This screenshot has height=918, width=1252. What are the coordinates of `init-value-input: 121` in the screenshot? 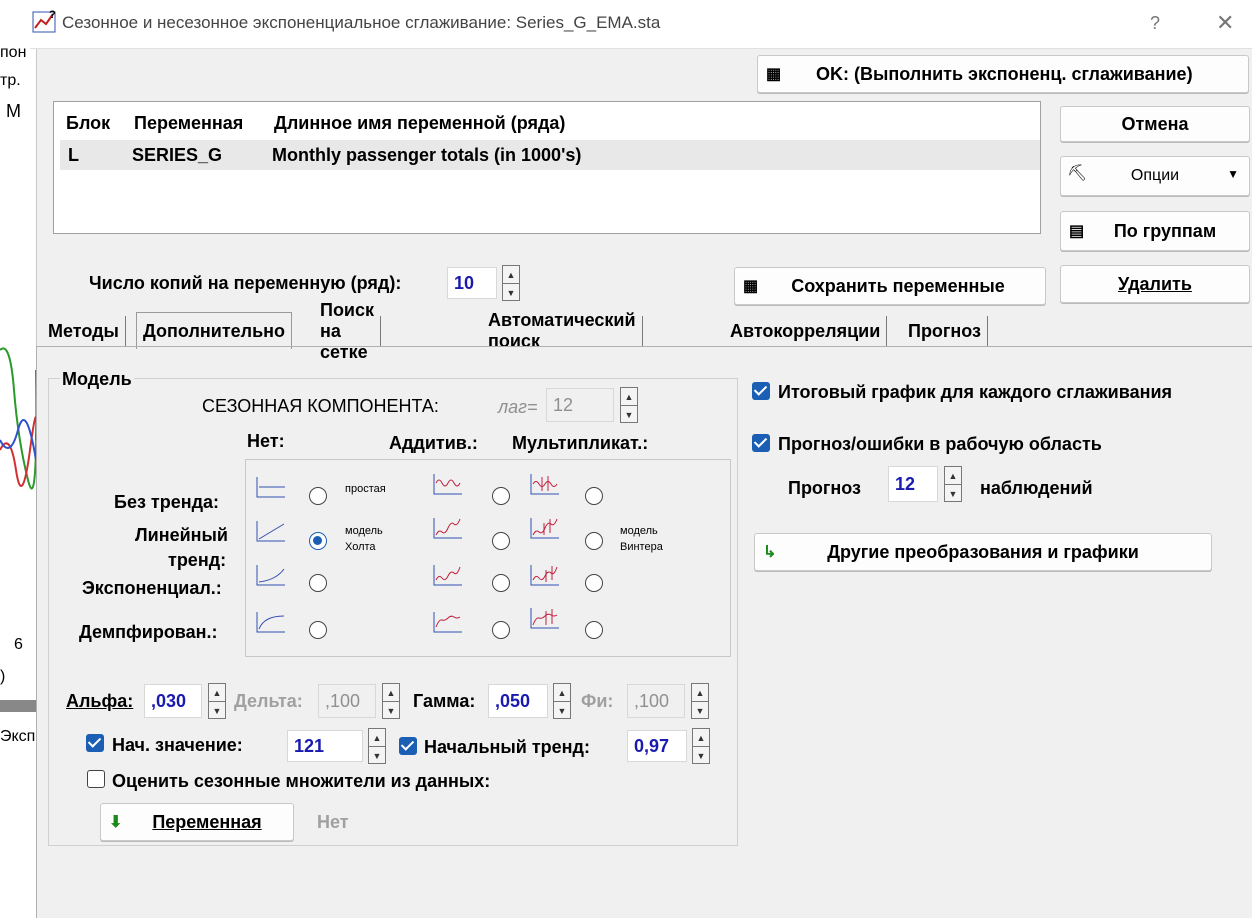 It's located at (325, 746).